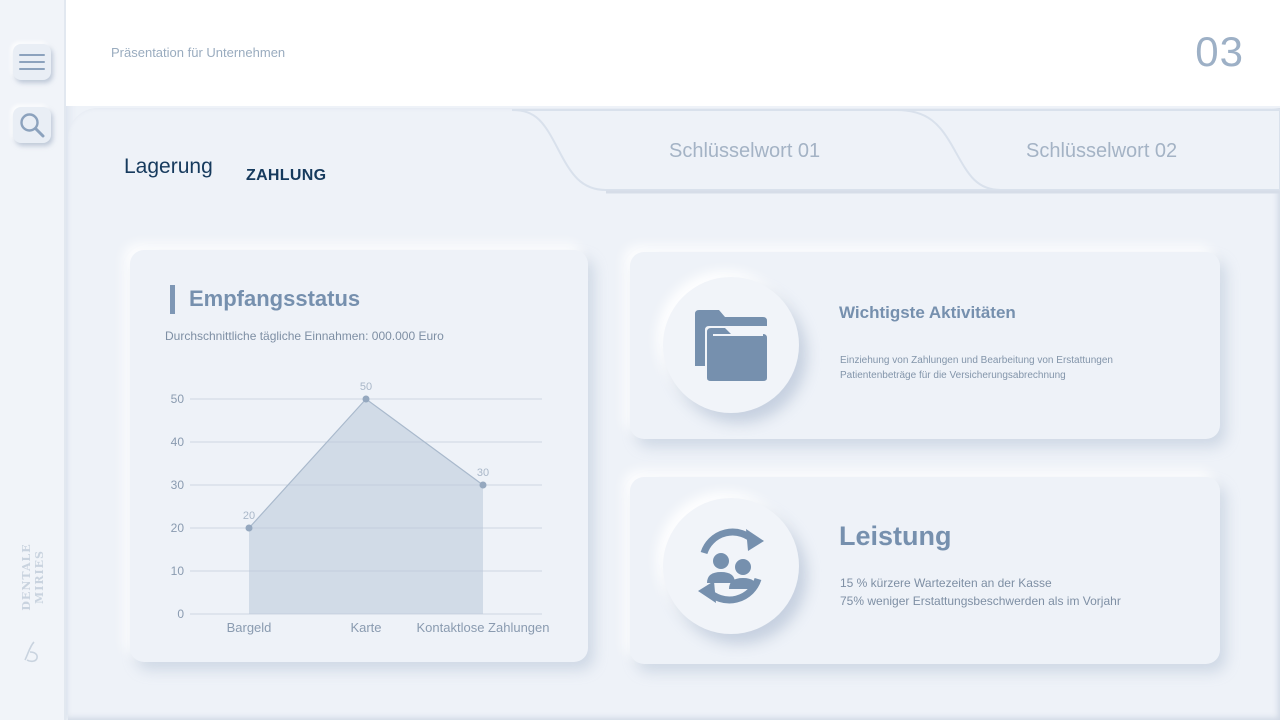 The image size is (1280, 720). Describe the element at coordinates (178, 485) in the screenshot. I see `y-tick-label: 30` at that location.